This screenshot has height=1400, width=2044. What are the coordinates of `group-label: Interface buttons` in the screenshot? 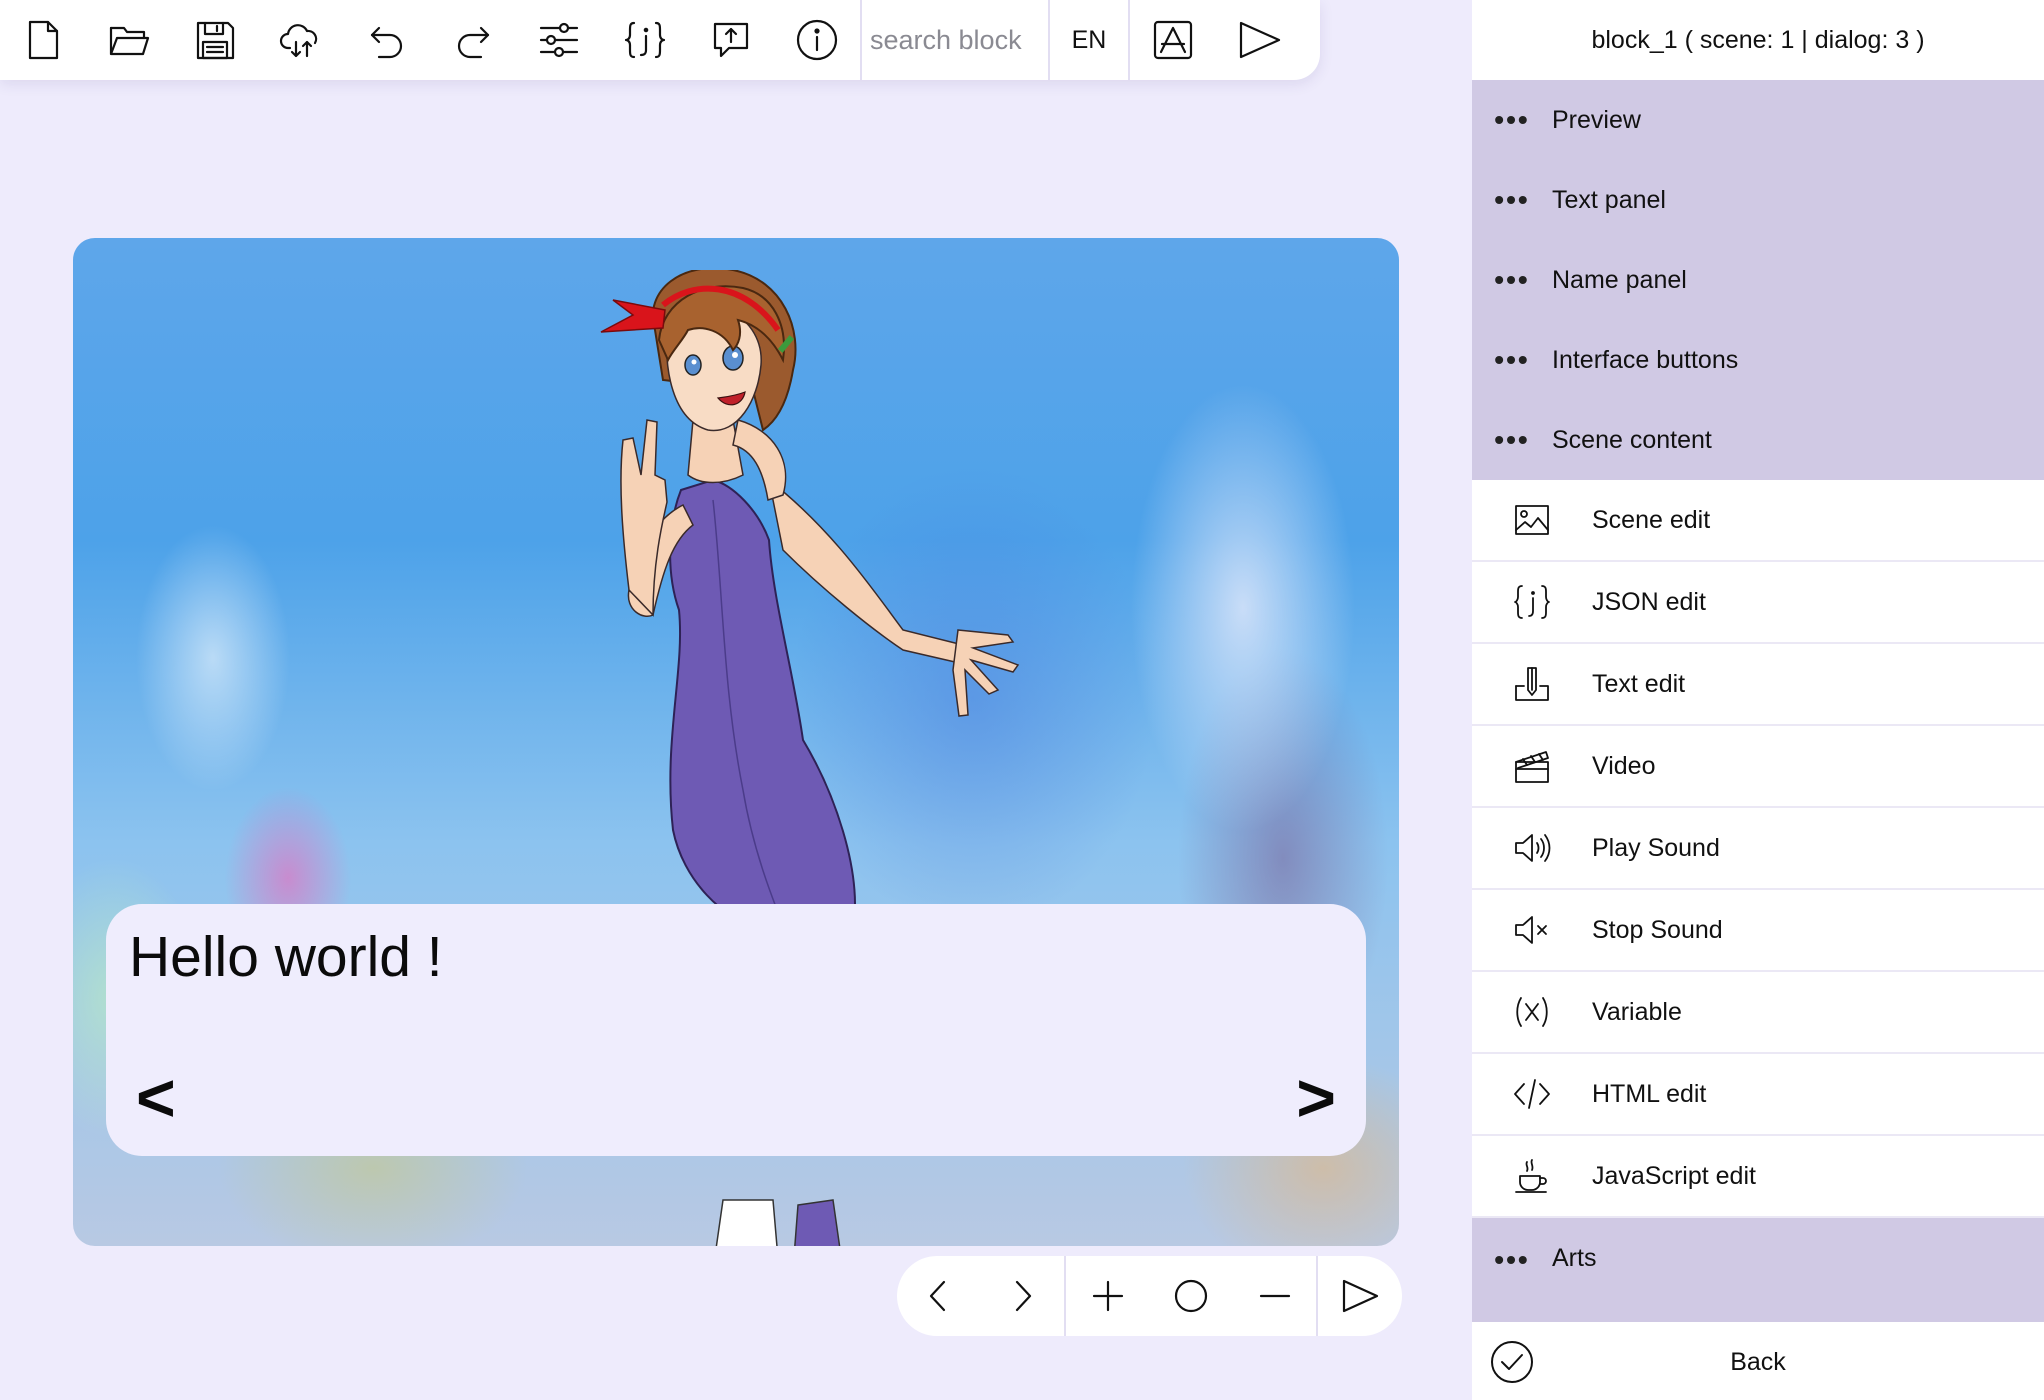 It's located at (1645, 359).